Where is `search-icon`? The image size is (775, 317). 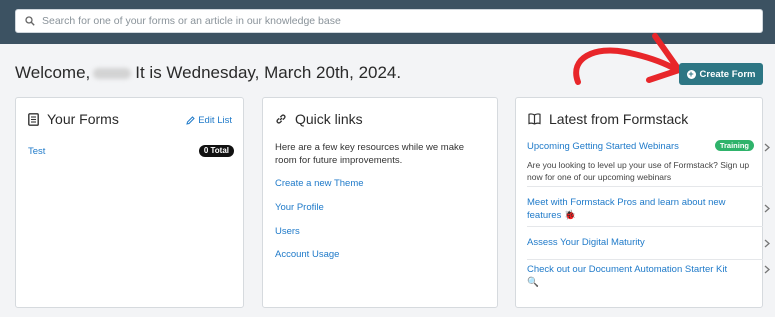 search-icon is located at coordinates (30, 21).